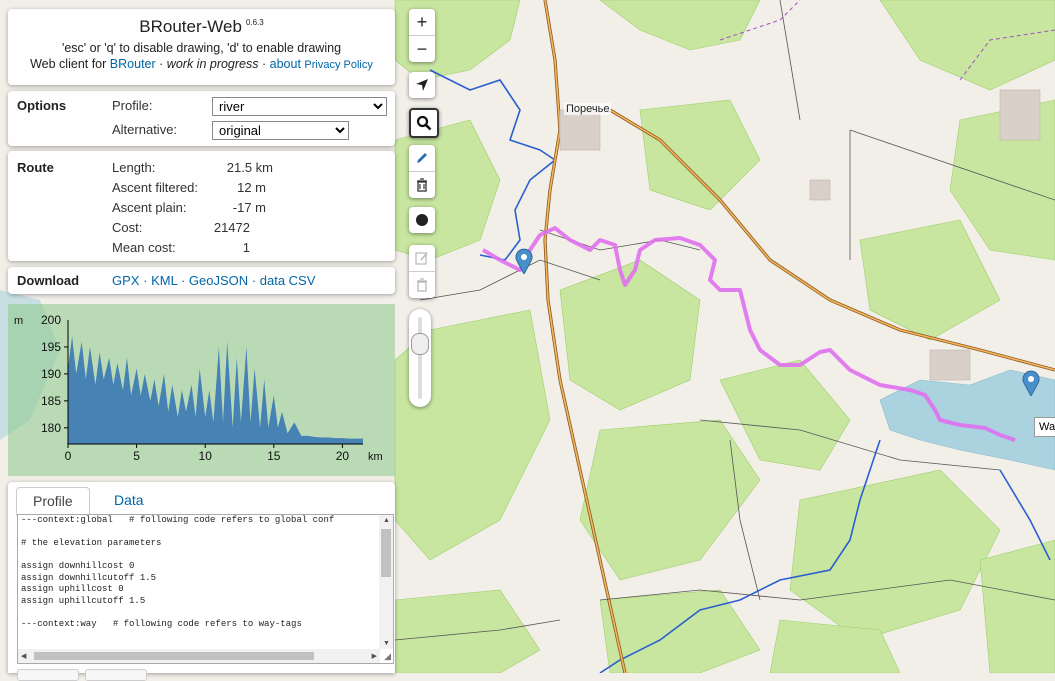 This screenshot has height=681, width=1055. I want to click on upload-button, so click(48, 675).